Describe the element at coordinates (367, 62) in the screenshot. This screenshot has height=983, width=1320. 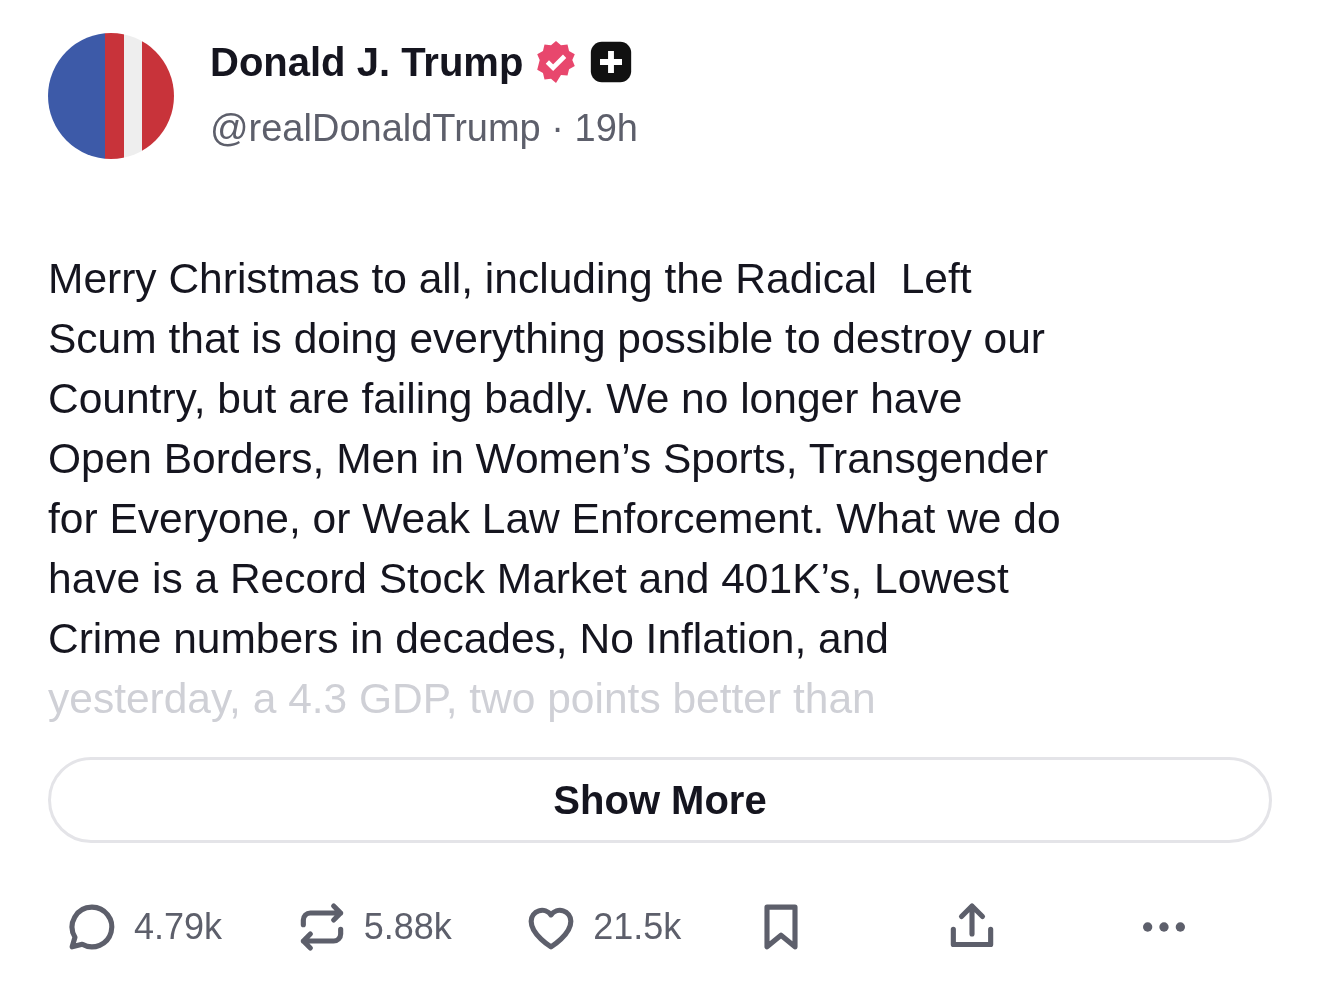
I see `author-name: Donald J. Trump` at that location.